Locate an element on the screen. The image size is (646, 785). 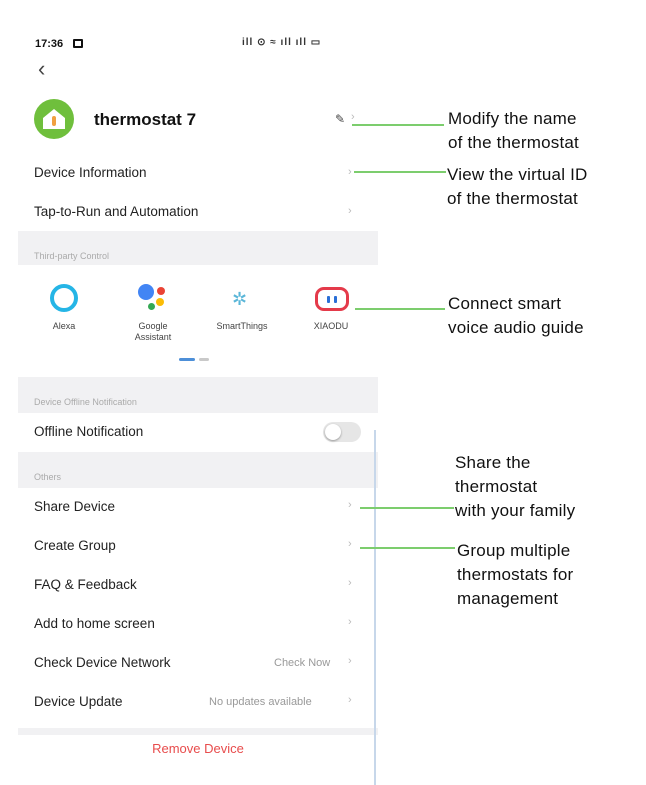
update-status: No updates available is located at coordinates (260, 702).